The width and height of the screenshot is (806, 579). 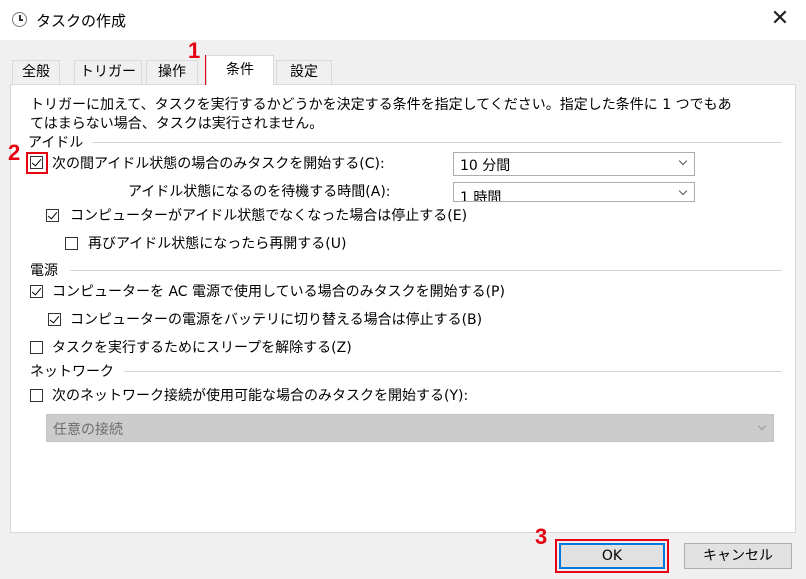 I want to click on close-icon: ✕, so click(x=780, y=20).